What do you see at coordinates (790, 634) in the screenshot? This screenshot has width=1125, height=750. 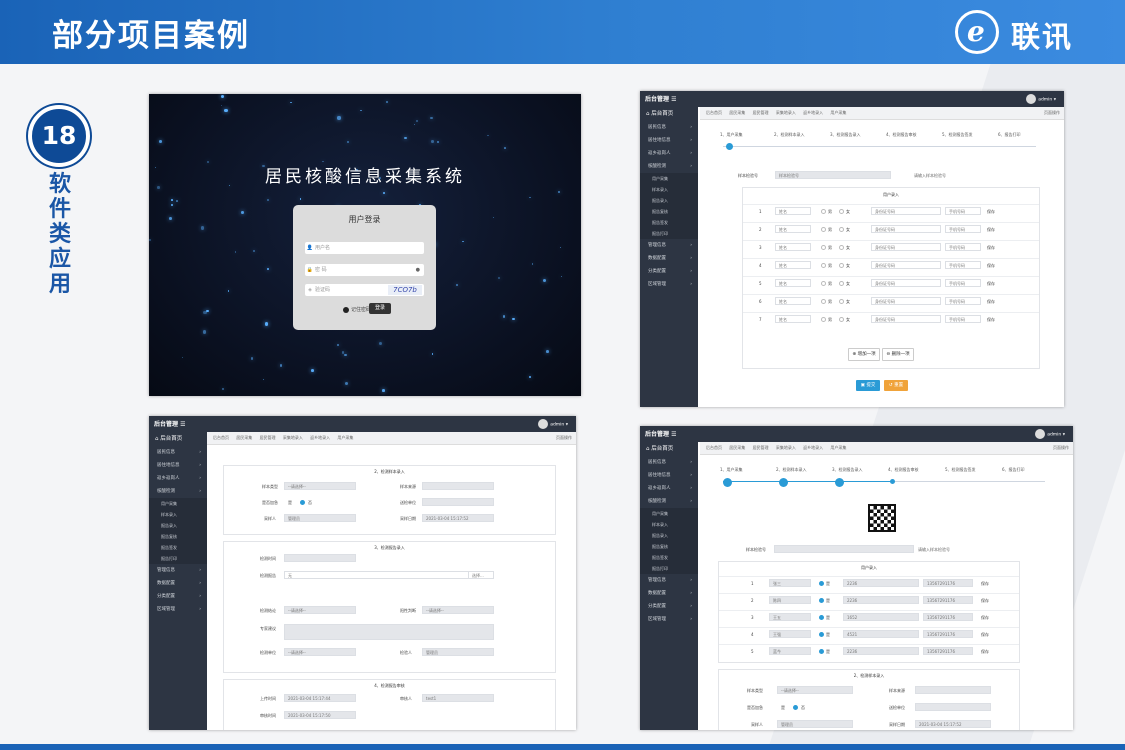 I see `name-input: 王强` at bounding box center [790, 634].